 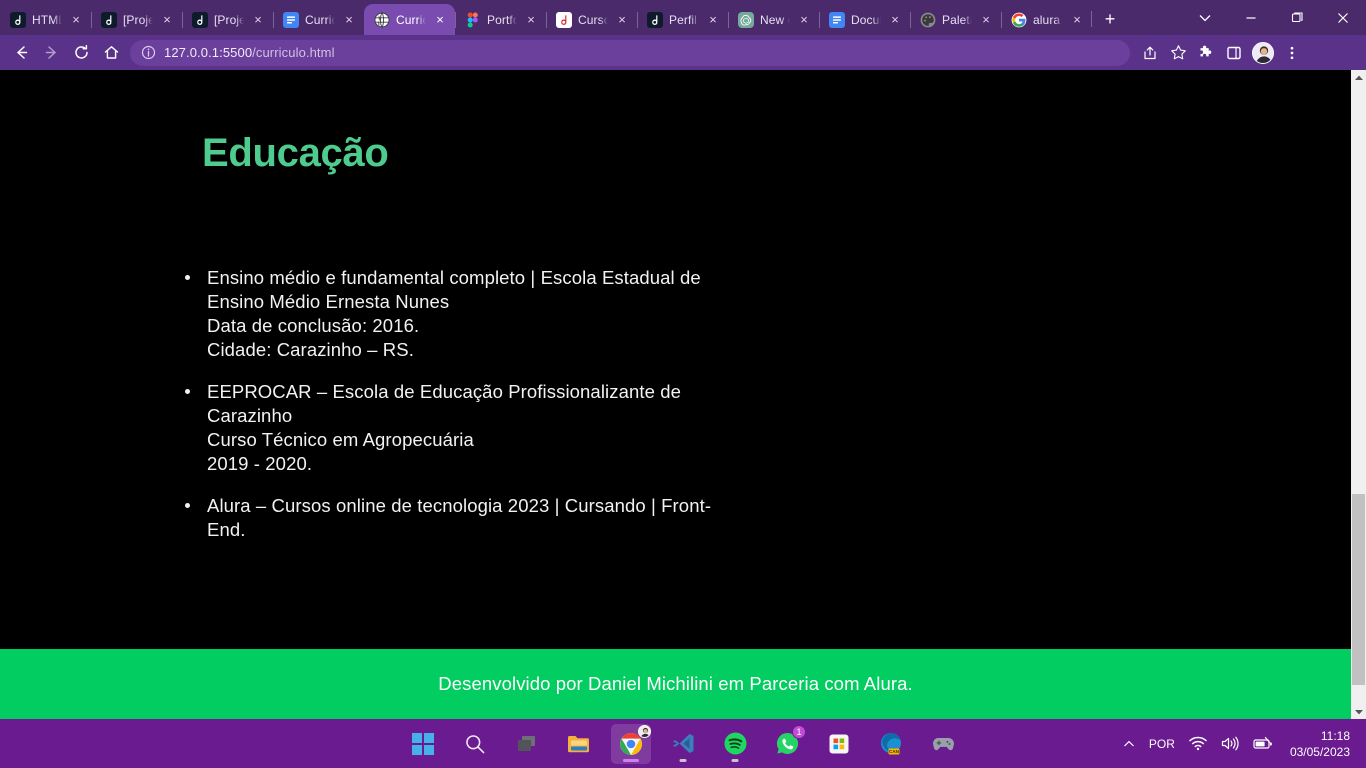 I want to click on browser-tab: Paleta ×, so click(x=955, y=19).